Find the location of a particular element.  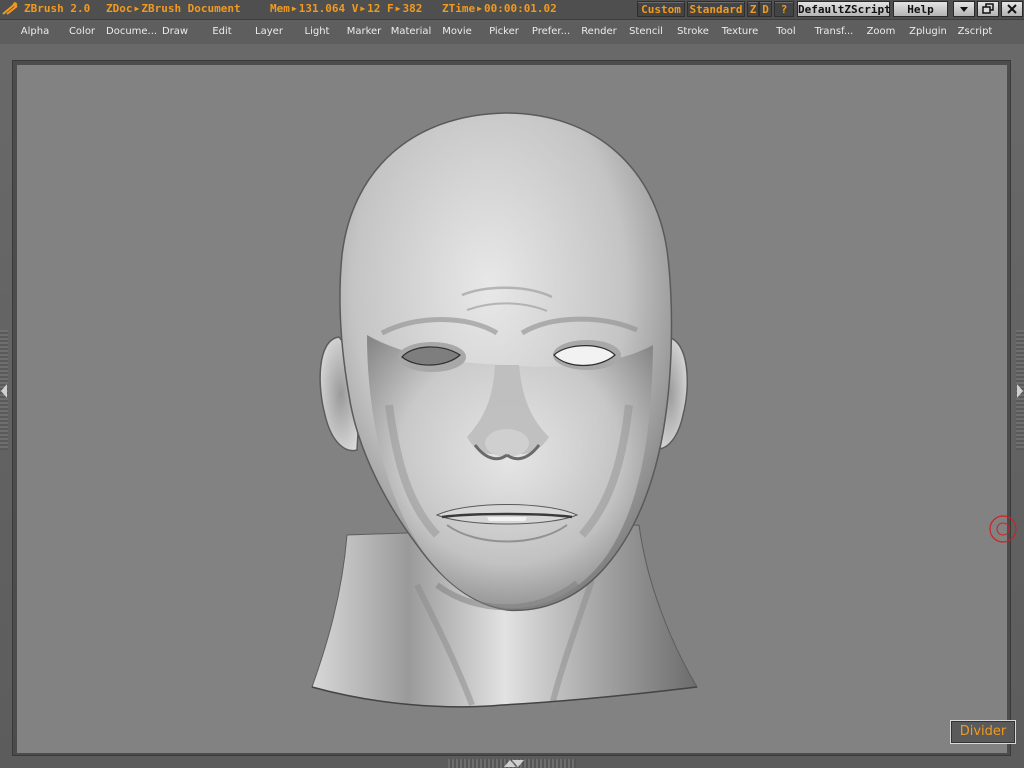

memory-info: Mem ▶ 131.064 V ▶ 12 F ▶ 382 is located at coordinates (346, 9).